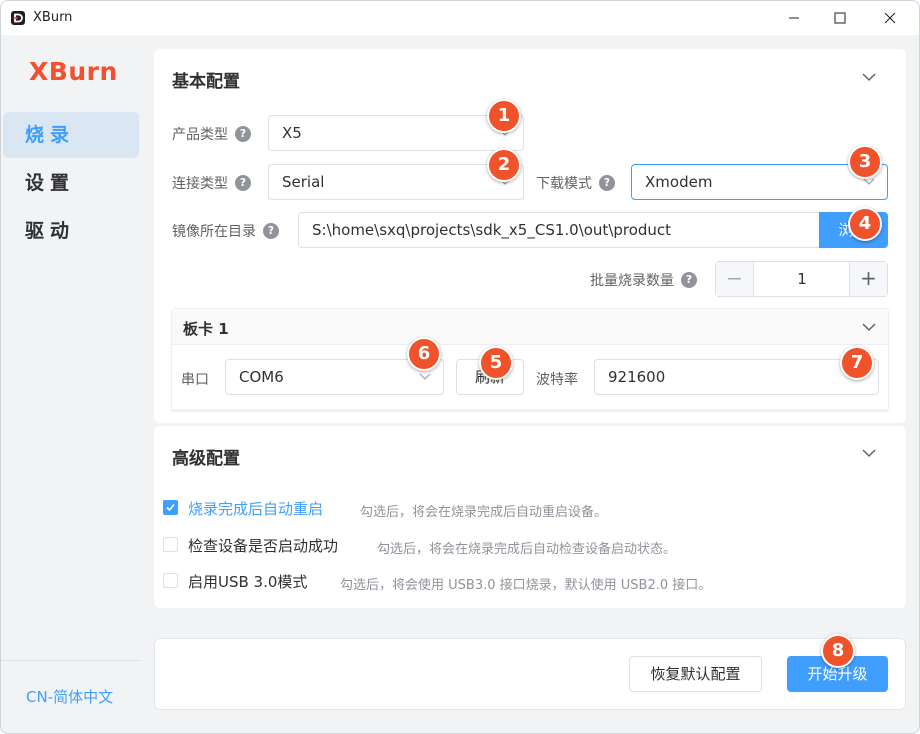 The image size is (920, 734). I want to click on app-logo-icon, so click(18, 18).